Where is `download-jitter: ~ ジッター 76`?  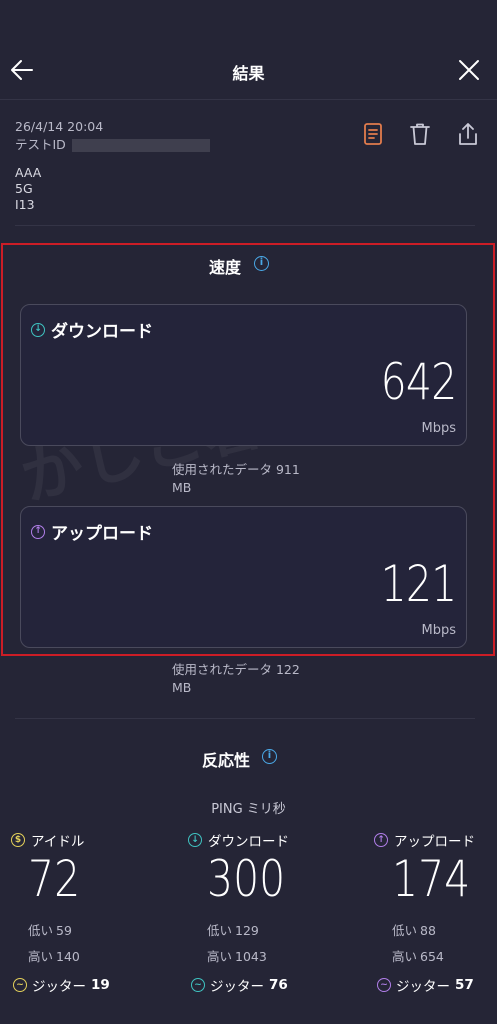
download-jitter: ~ ジッター 76 is located at coordinates (239, 985).